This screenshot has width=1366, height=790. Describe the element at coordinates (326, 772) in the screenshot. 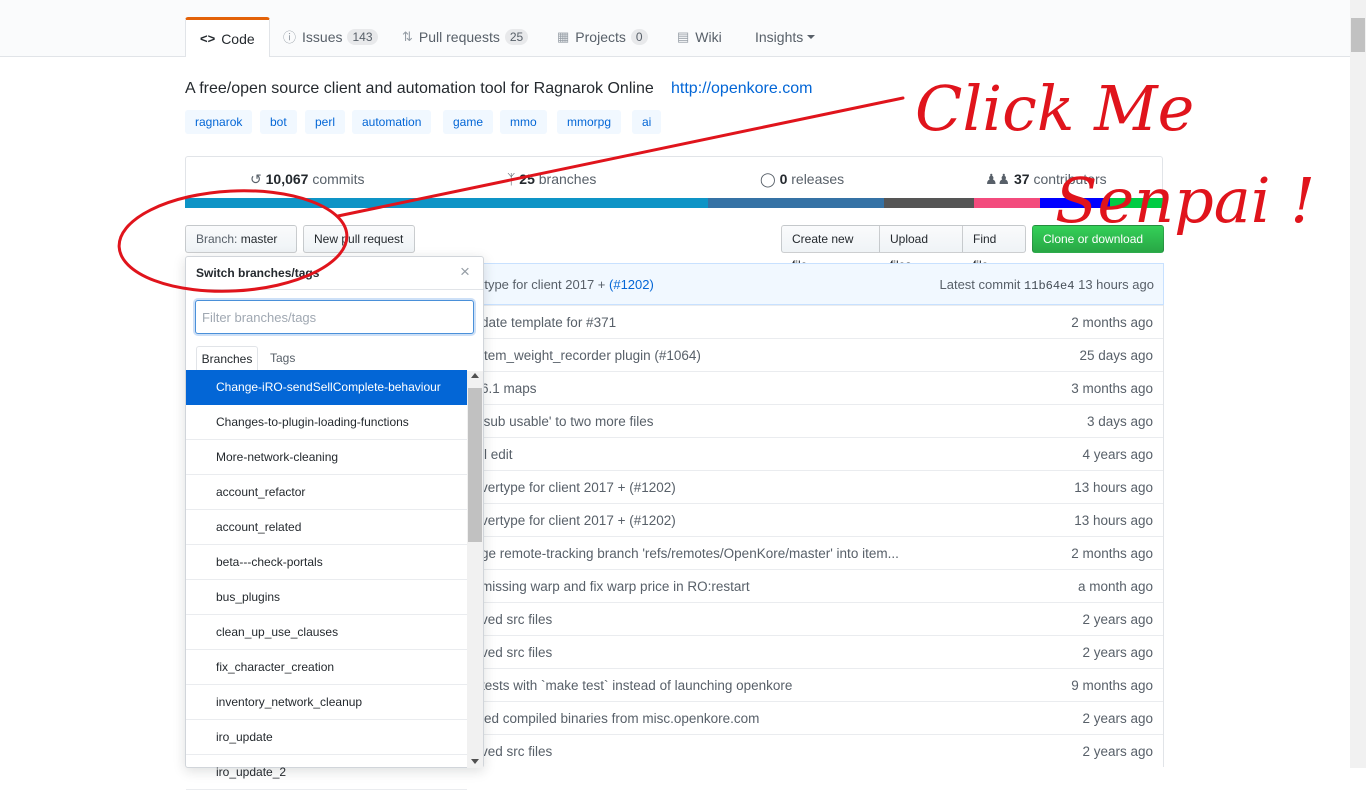

I see `branch-item: iro_update_2` at that location.